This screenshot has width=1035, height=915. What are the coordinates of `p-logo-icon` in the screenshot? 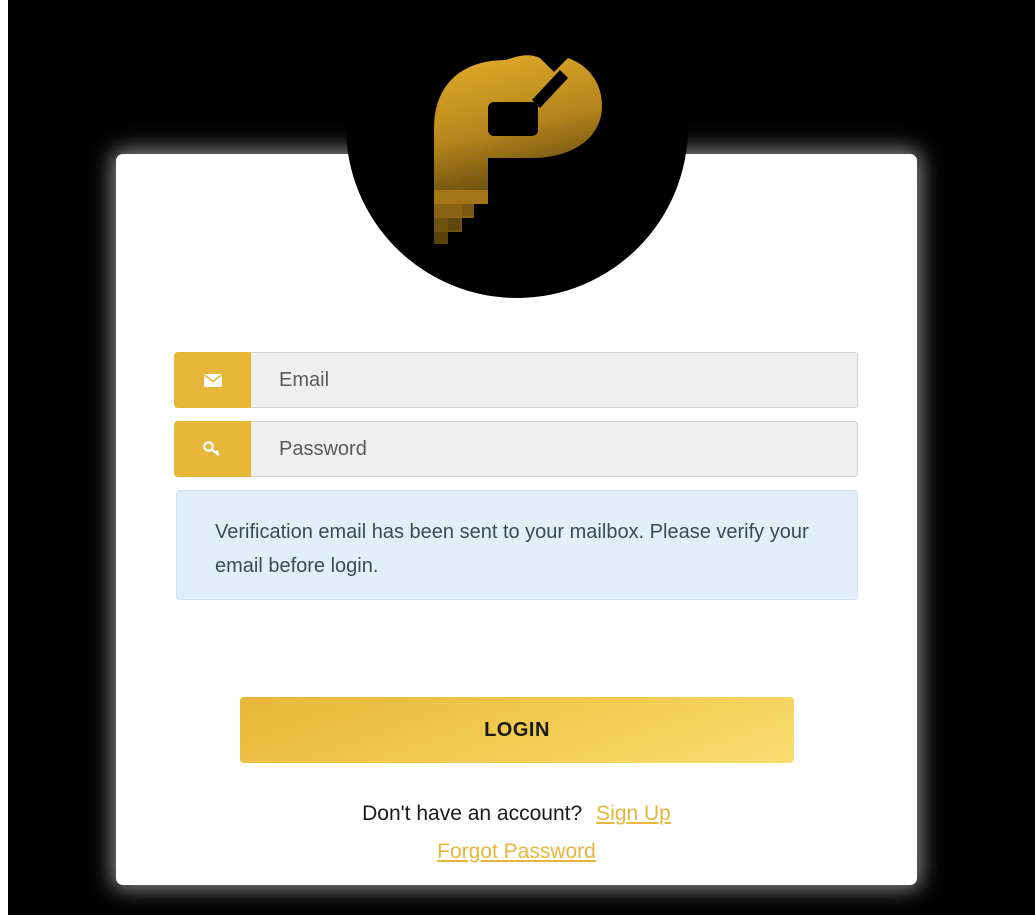 It's located at (518, 149).